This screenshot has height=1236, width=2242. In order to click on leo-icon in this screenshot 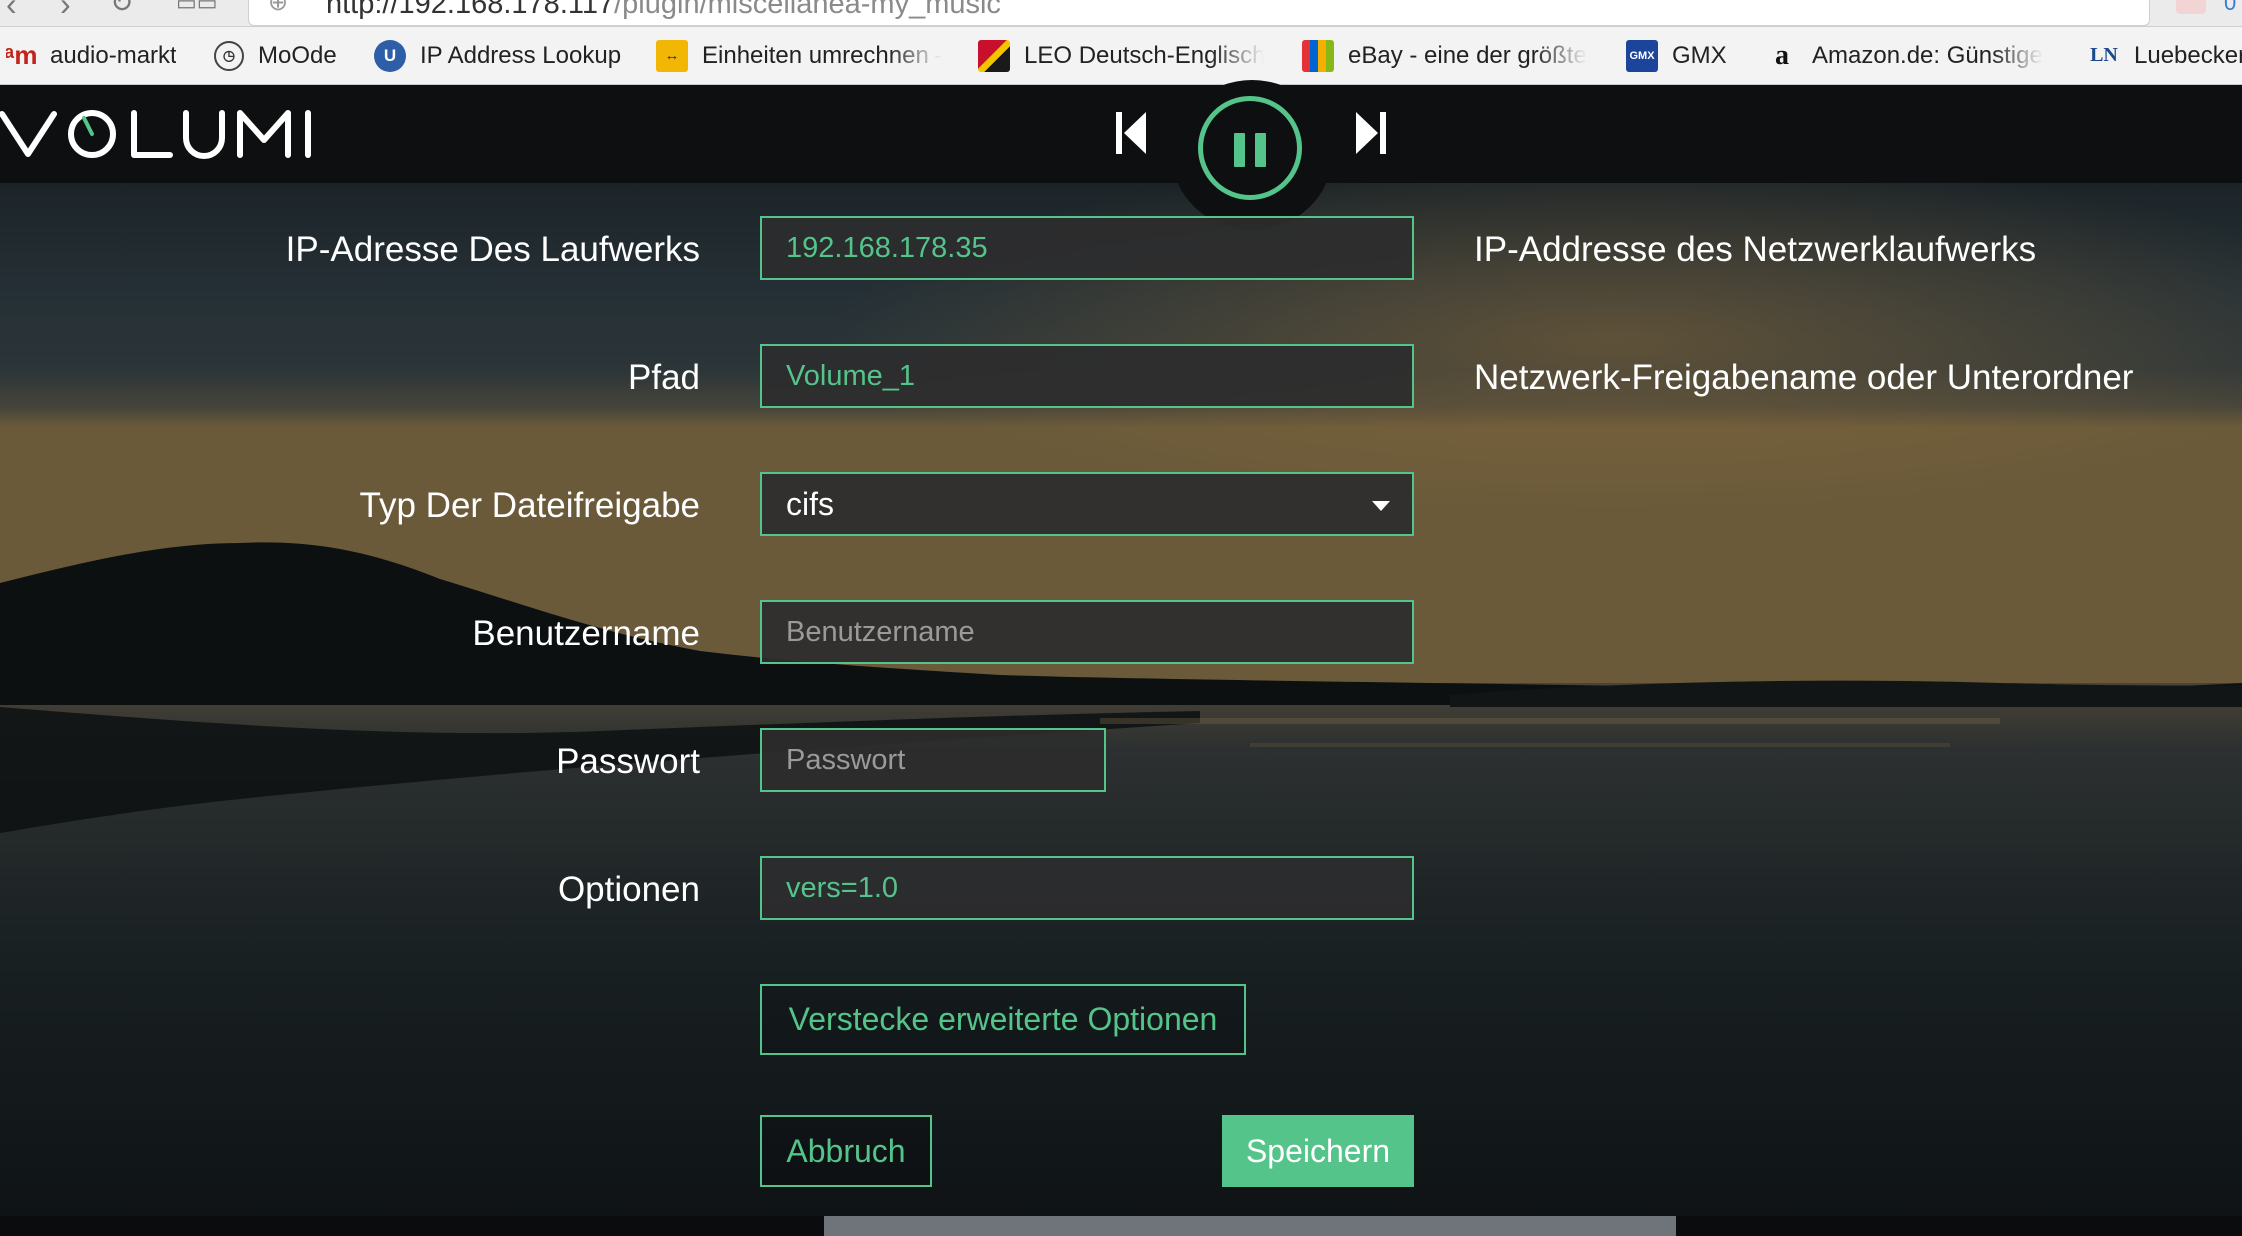, I will do `click(994, 55)`.